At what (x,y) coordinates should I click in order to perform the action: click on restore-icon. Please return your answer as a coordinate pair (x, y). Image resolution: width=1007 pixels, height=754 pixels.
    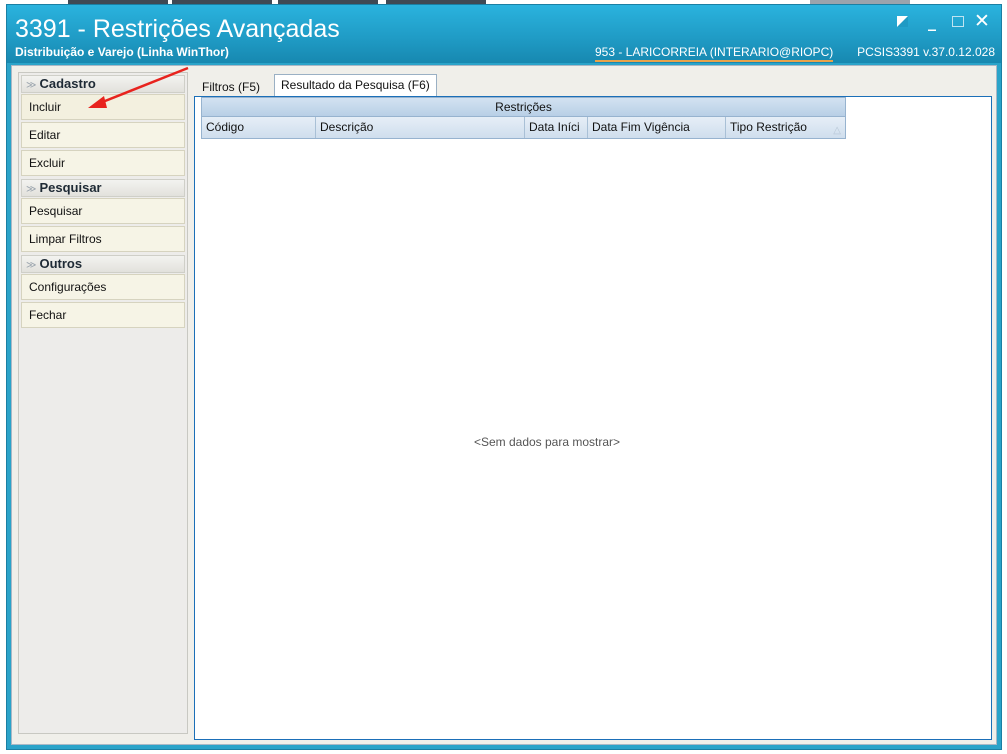
    Looking at the image, I should click on (902, 21).